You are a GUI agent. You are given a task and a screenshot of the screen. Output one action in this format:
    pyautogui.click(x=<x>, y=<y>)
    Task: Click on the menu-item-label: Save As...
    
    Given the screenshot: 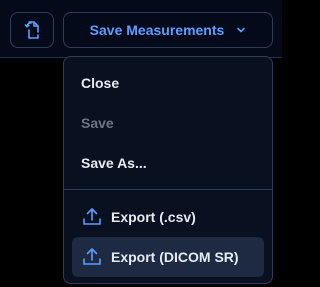 What is the action you would take?
    pyautogui.click(x=114, y=163)
    